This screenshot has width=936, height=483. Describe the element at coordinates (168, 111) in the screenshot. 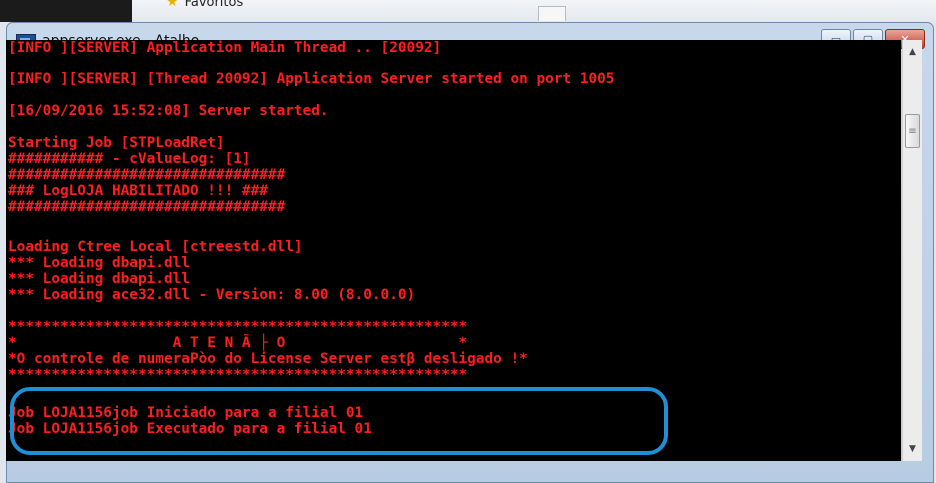

I see `console-line: [16/09/2016 15:52:08] Server started.` at that location.